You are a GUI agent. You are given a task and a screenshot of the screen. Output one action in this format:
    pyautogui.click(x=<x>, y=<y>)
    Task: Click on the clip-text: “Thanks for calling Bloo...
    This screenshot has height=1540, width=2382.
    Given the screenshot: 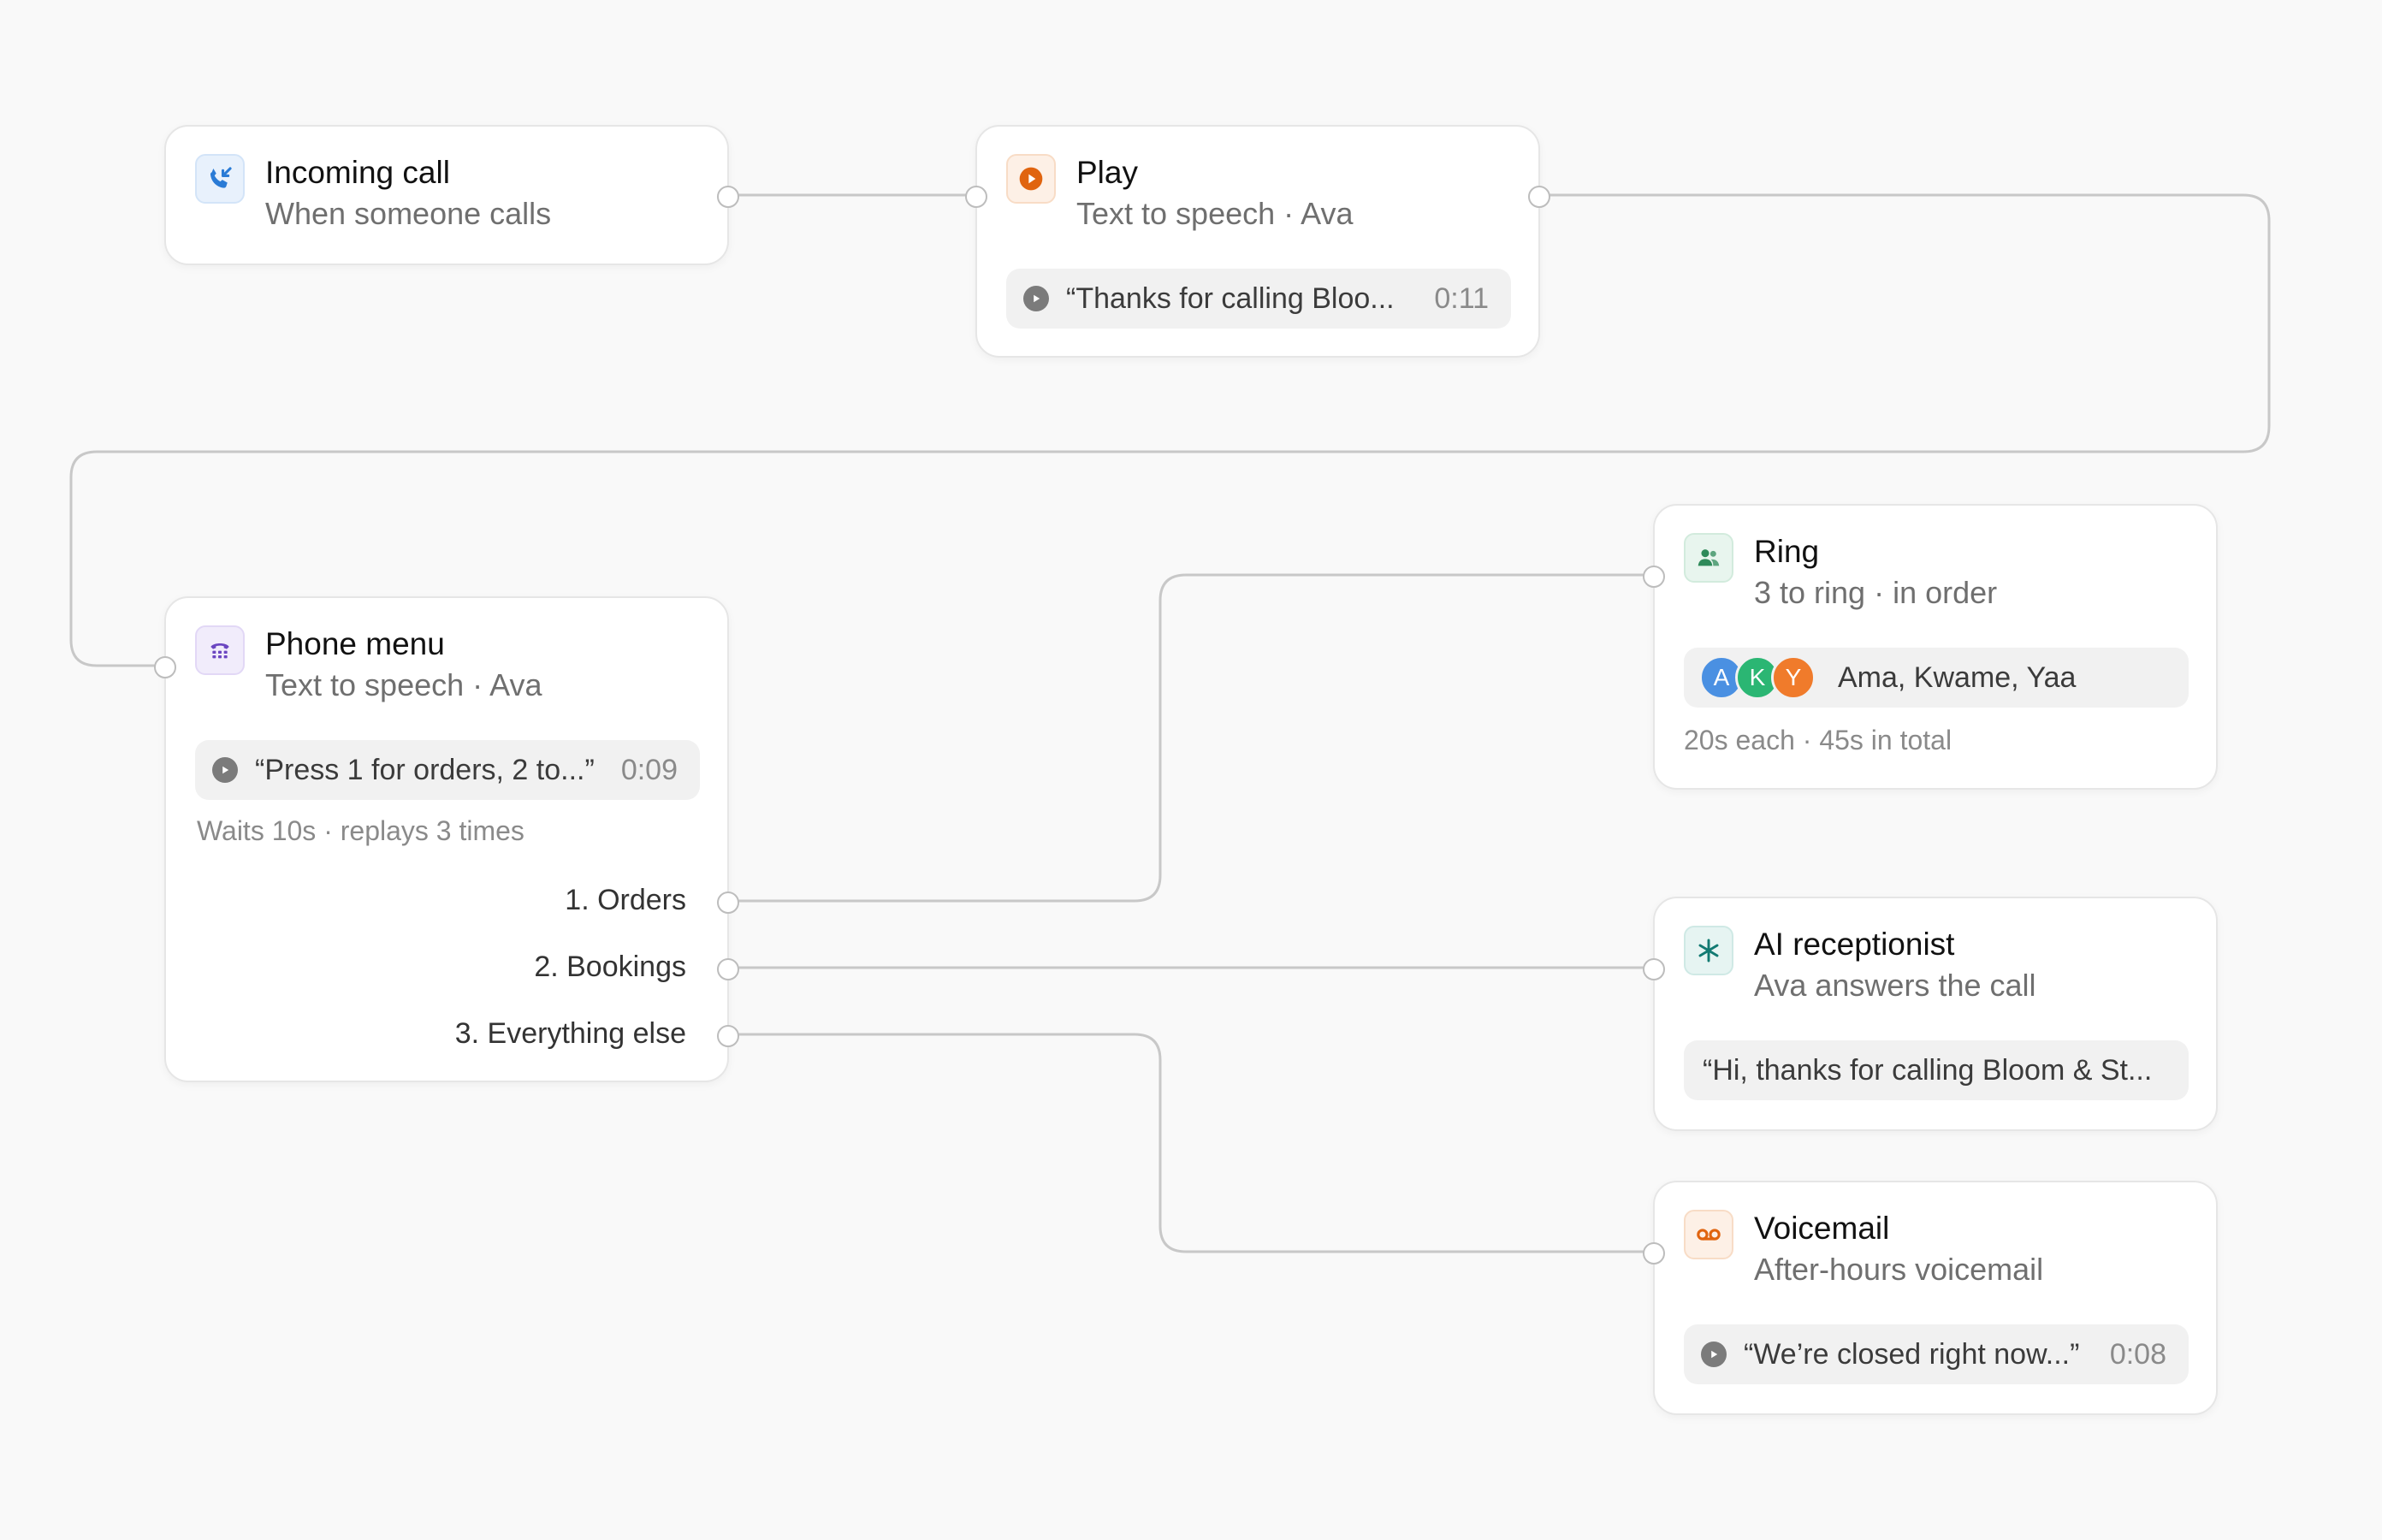 What is the action you would take?
    pyautogui.click(x=1230, y=298)
    